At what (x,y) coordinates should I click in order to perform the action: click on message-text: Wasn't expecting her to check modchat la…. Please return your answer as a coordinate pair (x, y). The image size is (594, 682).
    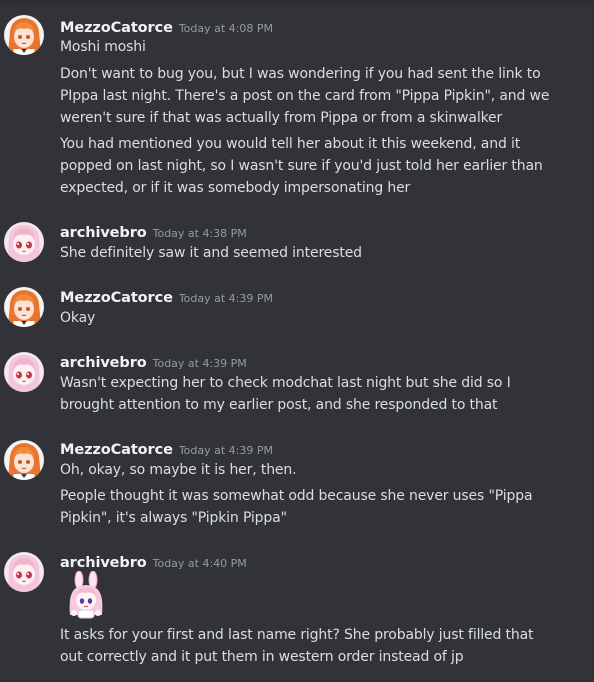
    Looking at the image, I should click on (285, 383).